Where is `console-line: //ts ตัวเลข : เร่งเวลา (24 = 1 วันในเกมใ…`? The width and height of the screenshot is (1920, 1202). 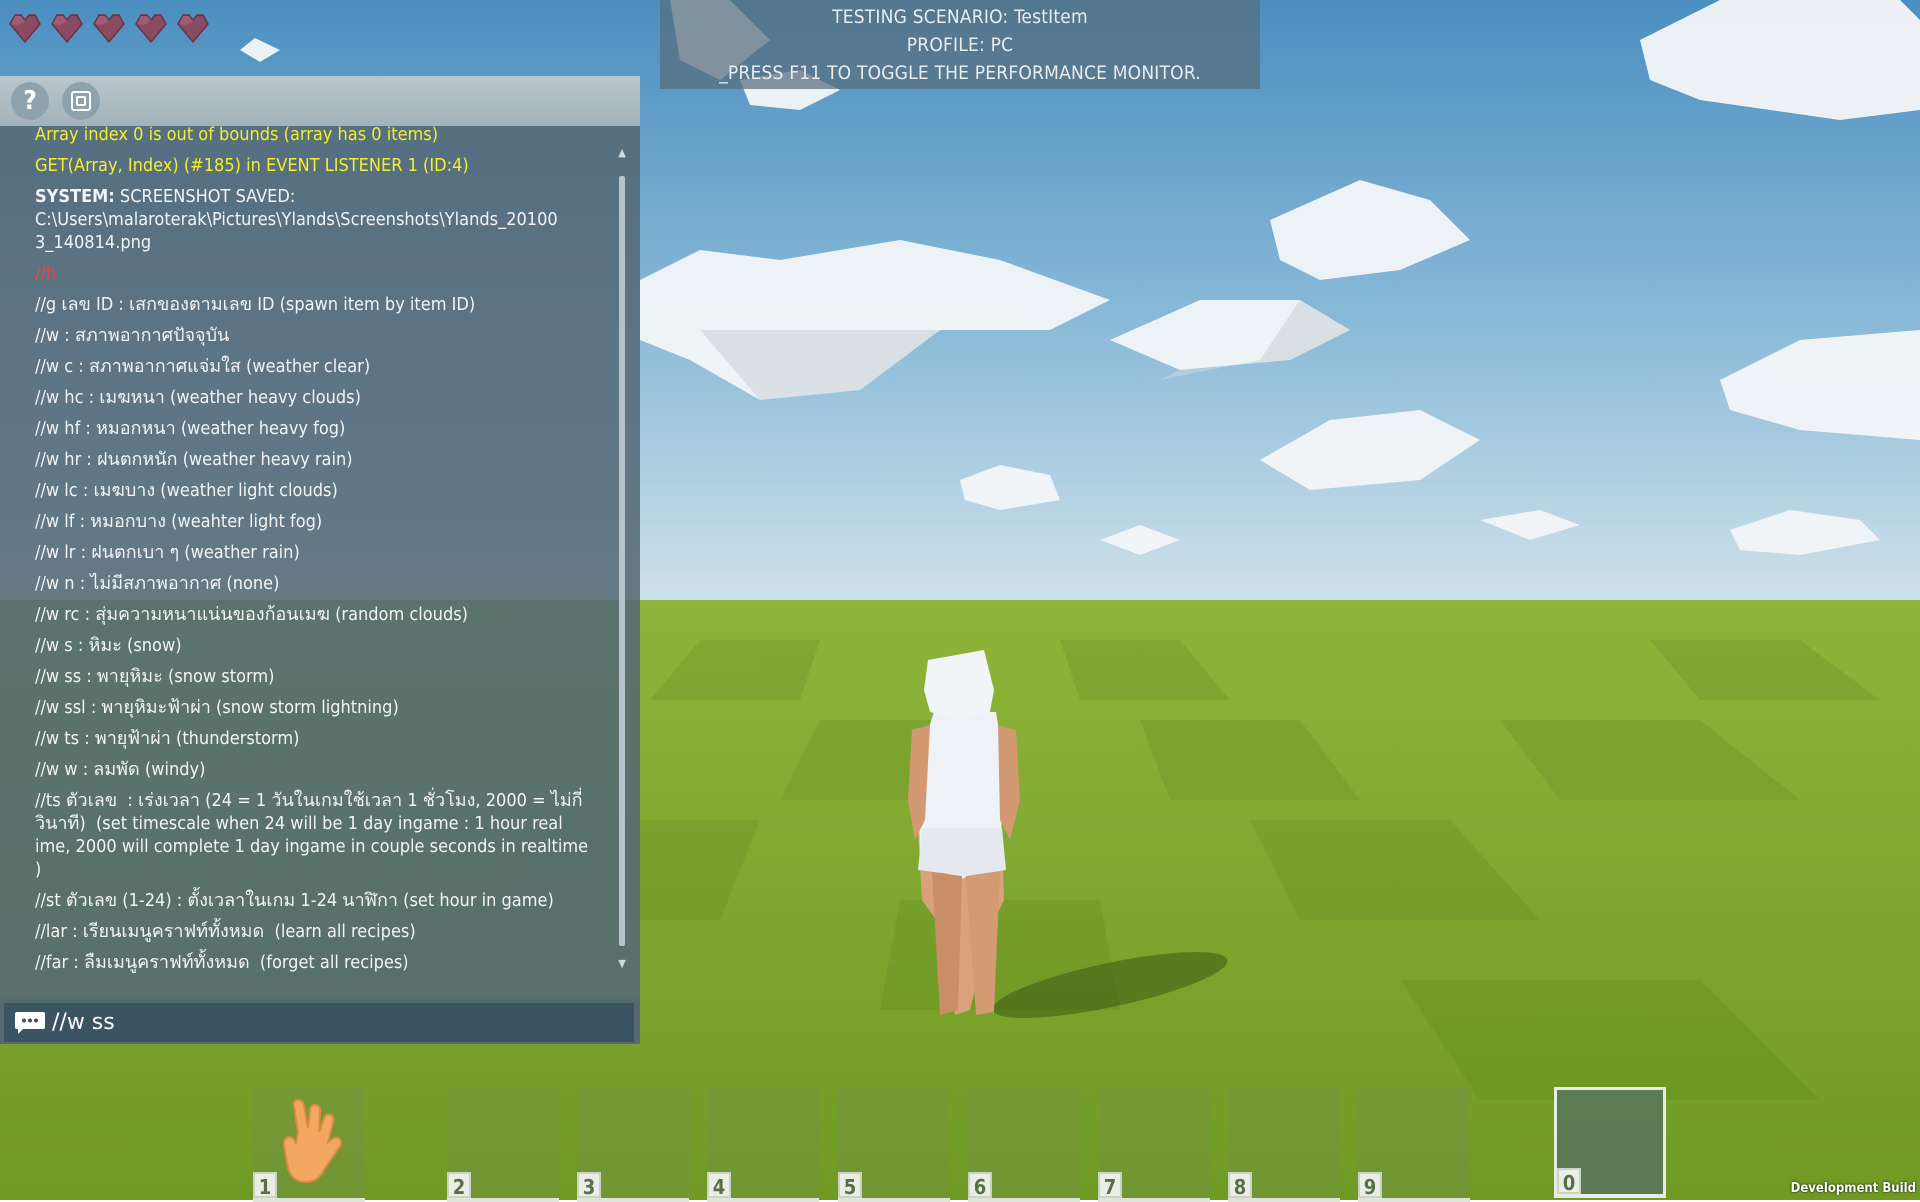
console-line: //ts ตัวเลข : เร่งเวลา (24 = 1 วันในเกมใ… is located at coordinates (314, 835).